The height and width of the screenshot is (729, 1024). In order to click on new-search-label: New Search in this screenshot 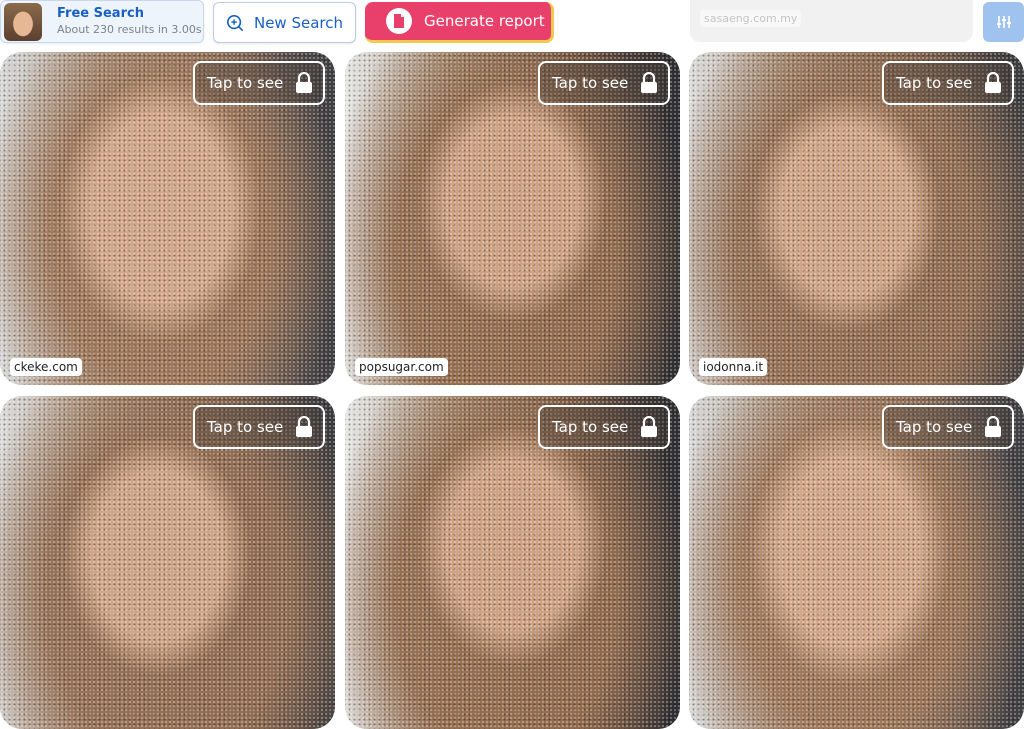, I will do `click(298, 22)`.